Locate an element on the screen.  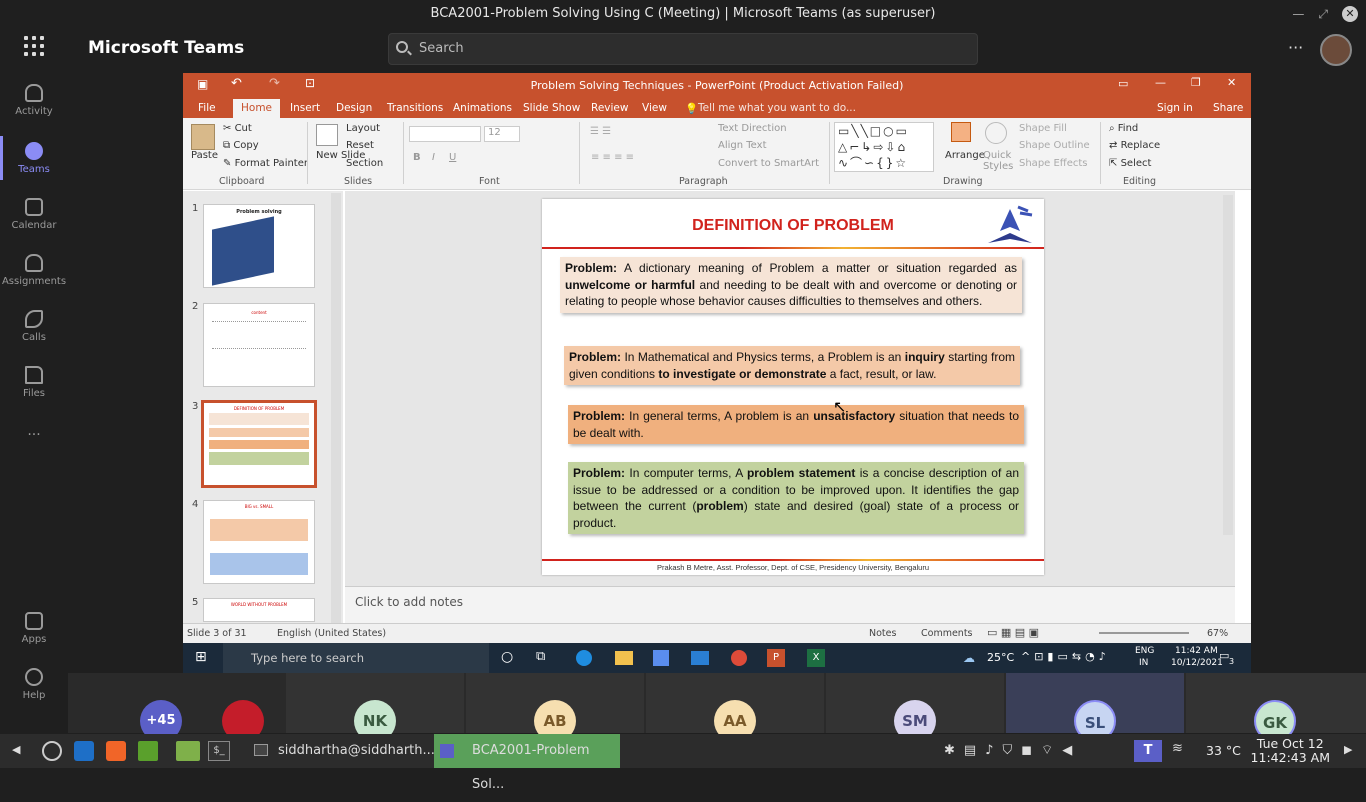
input-region: IN is located at coordinates (1143, 663).